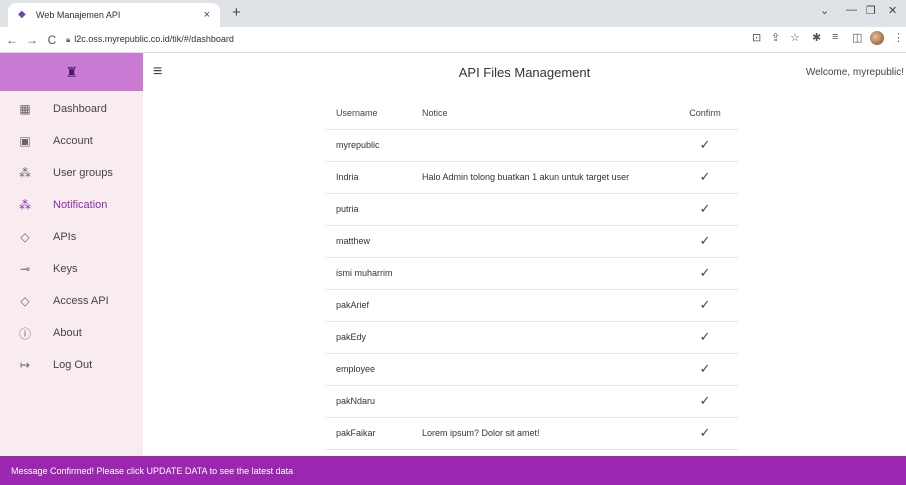  Describe the element at coordinates (547, 433) in the screenshot. I see `cell-notice: Lorem ipsum? Dolor sit amet!` at that location.